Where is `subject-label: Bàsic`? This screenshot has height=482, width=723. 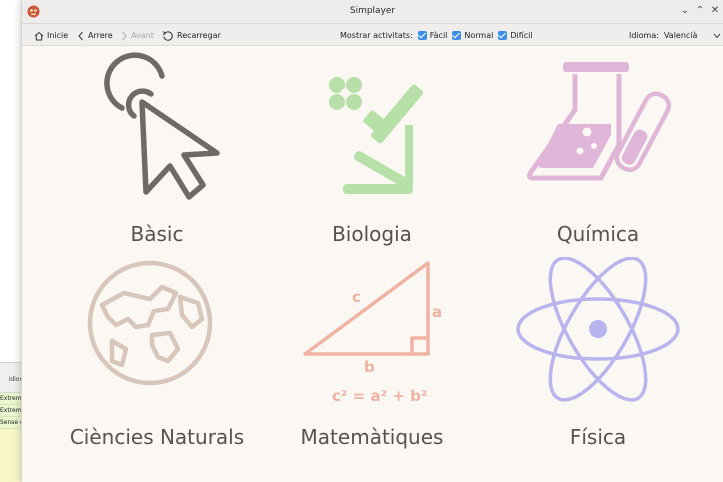
subject-label: Bàsic is located at coordinates (157, 234).